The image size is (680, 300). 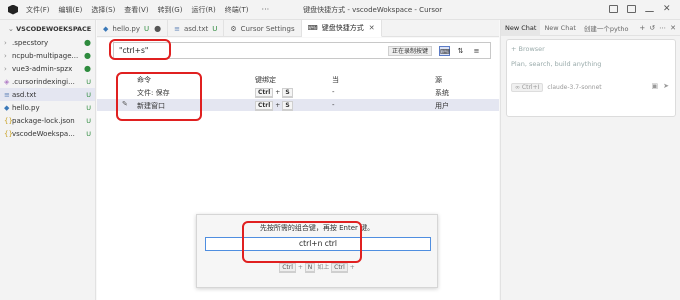 I want to click on key-cap: N, so click(x=310, y=268).